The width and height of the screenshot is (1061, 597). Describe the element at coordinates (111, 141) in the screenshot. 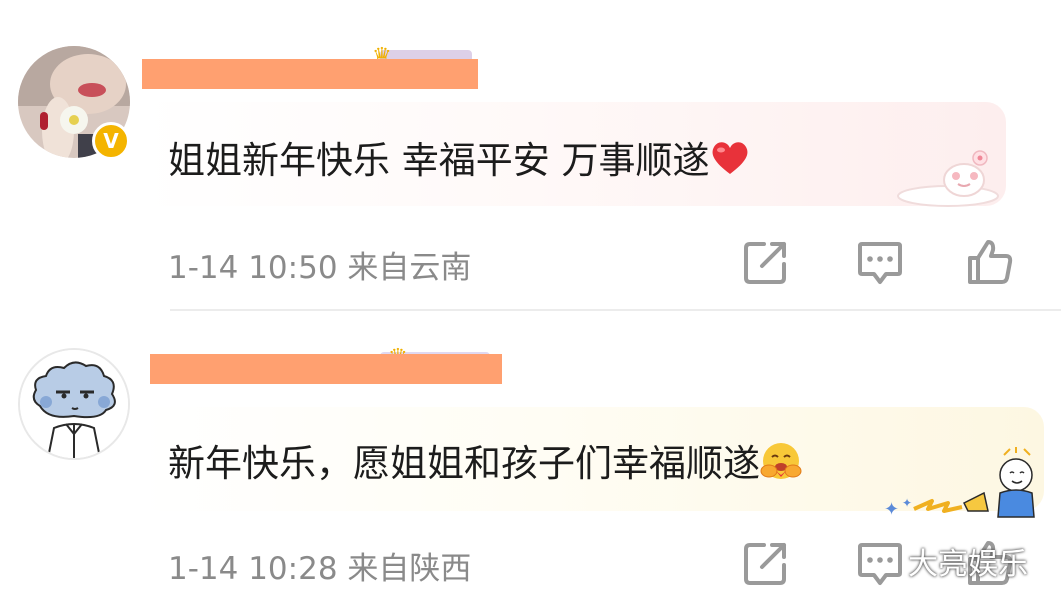

I see `verified-badge-icon: V` at that location.